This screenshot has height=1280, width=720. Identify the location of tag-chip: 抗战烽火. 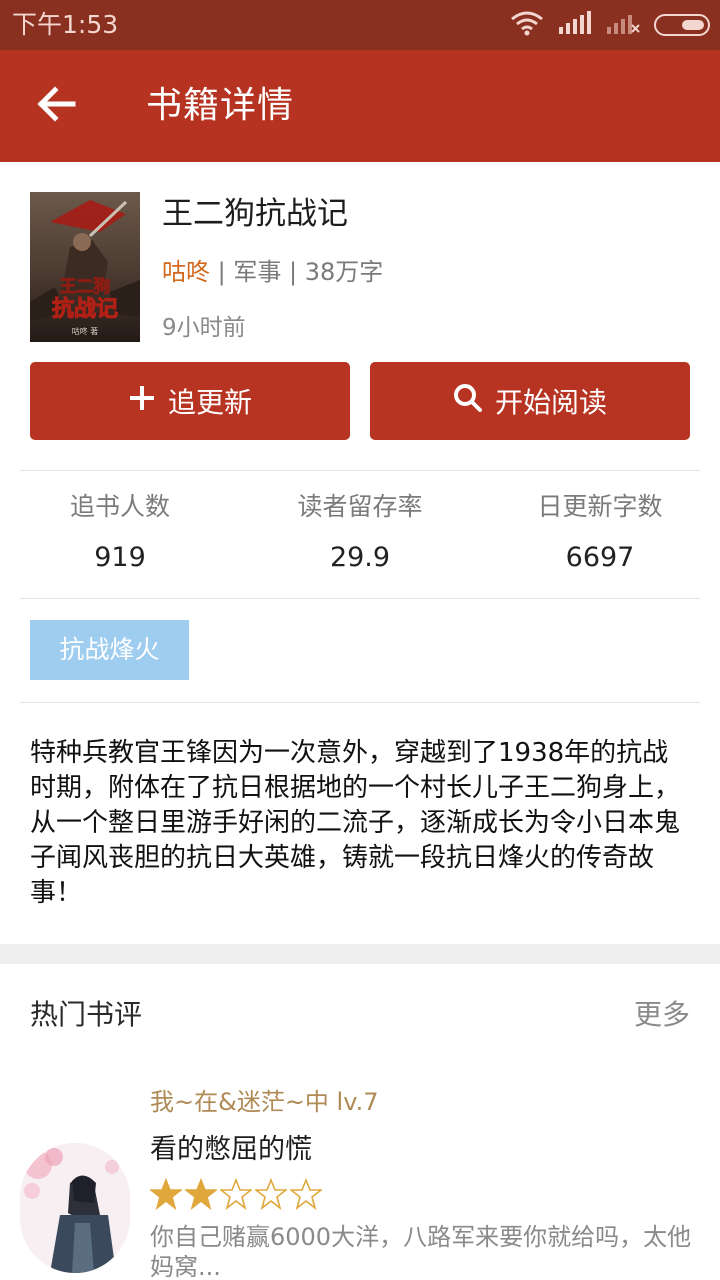
(109, 650).